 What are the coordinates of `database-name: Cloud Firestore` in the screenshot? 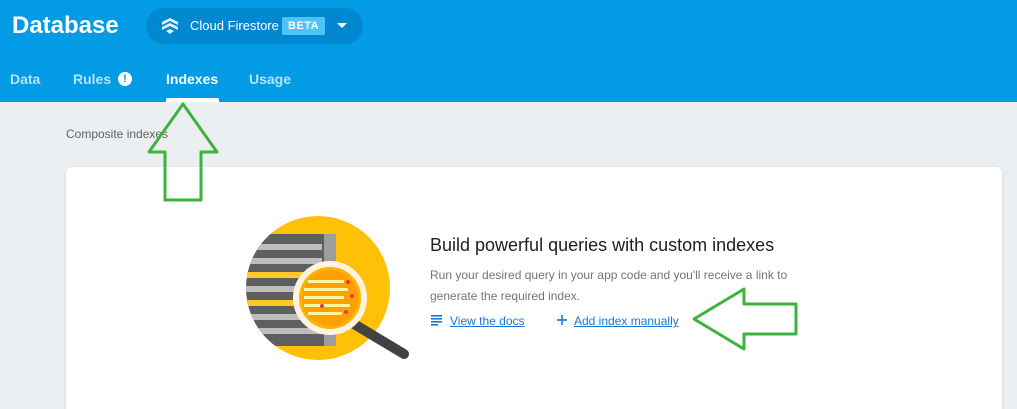 It's located at (234, 25).